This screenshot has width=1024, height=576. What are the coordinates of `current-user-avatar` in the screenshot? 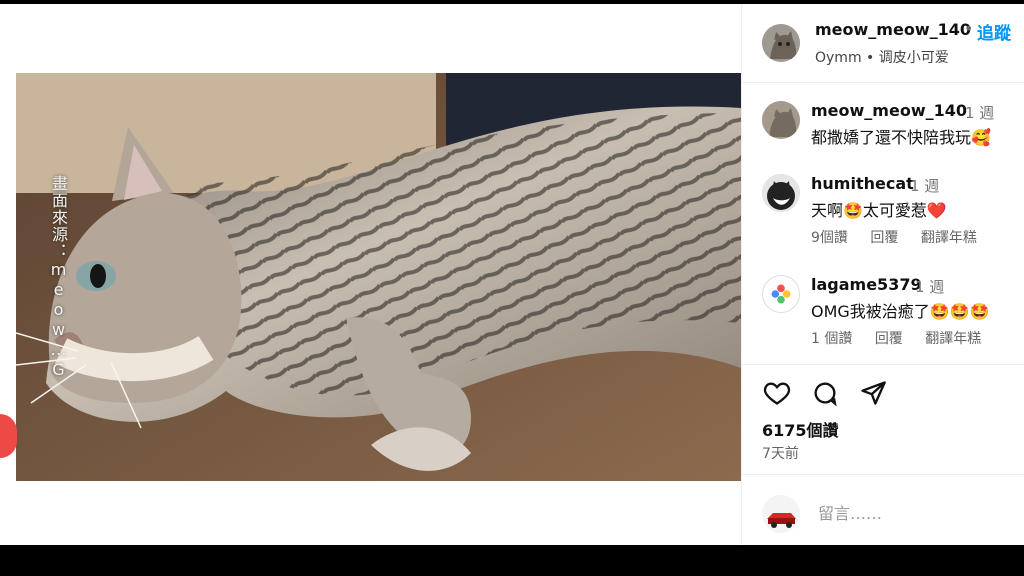 It's located at (781, 514).